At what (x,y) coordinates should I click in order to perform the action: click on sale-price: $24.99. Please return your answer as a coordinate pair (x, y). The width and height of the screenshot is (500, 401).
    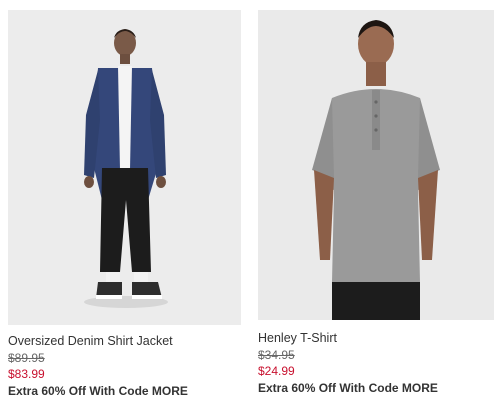
    Looking at the image, I should click on (276, 371).